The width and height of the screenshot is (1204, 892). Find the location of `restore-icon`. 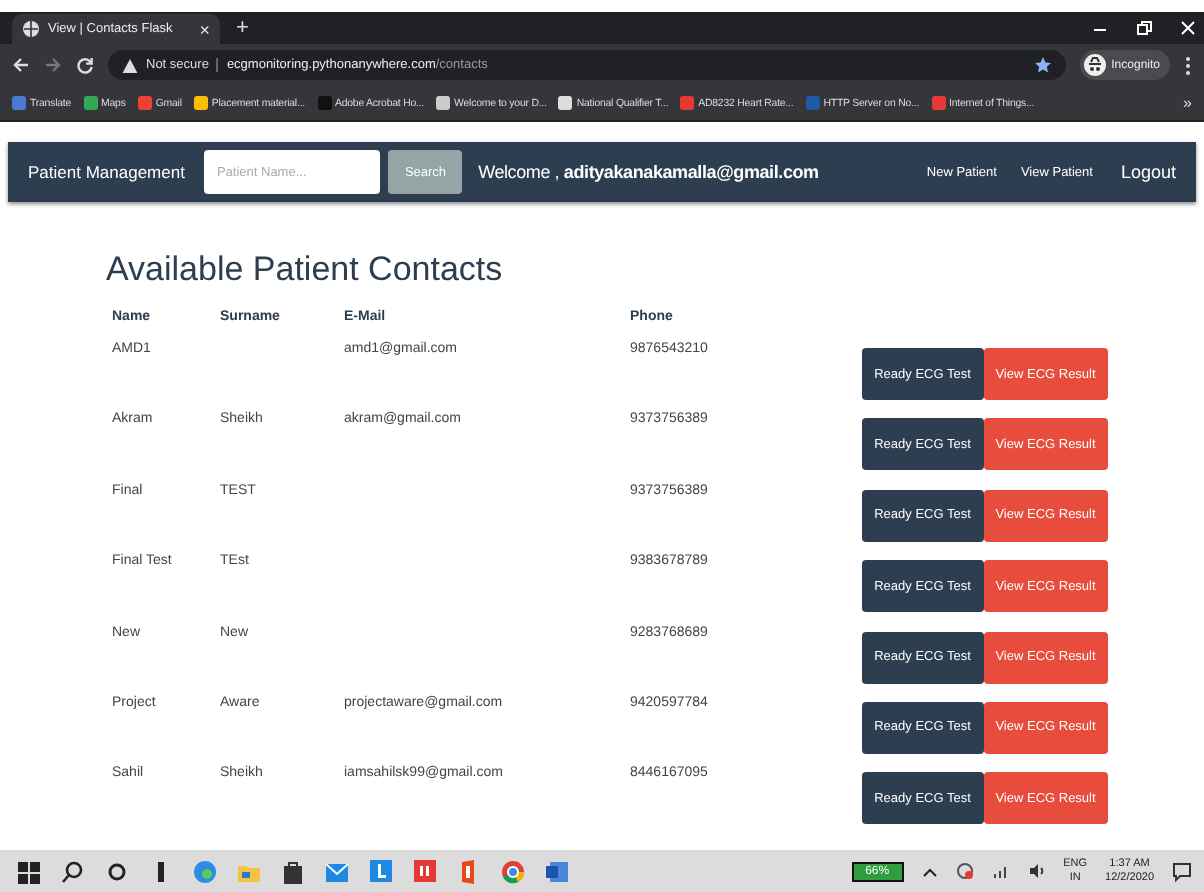

restore-icon is located at coordinates (1144, 28).